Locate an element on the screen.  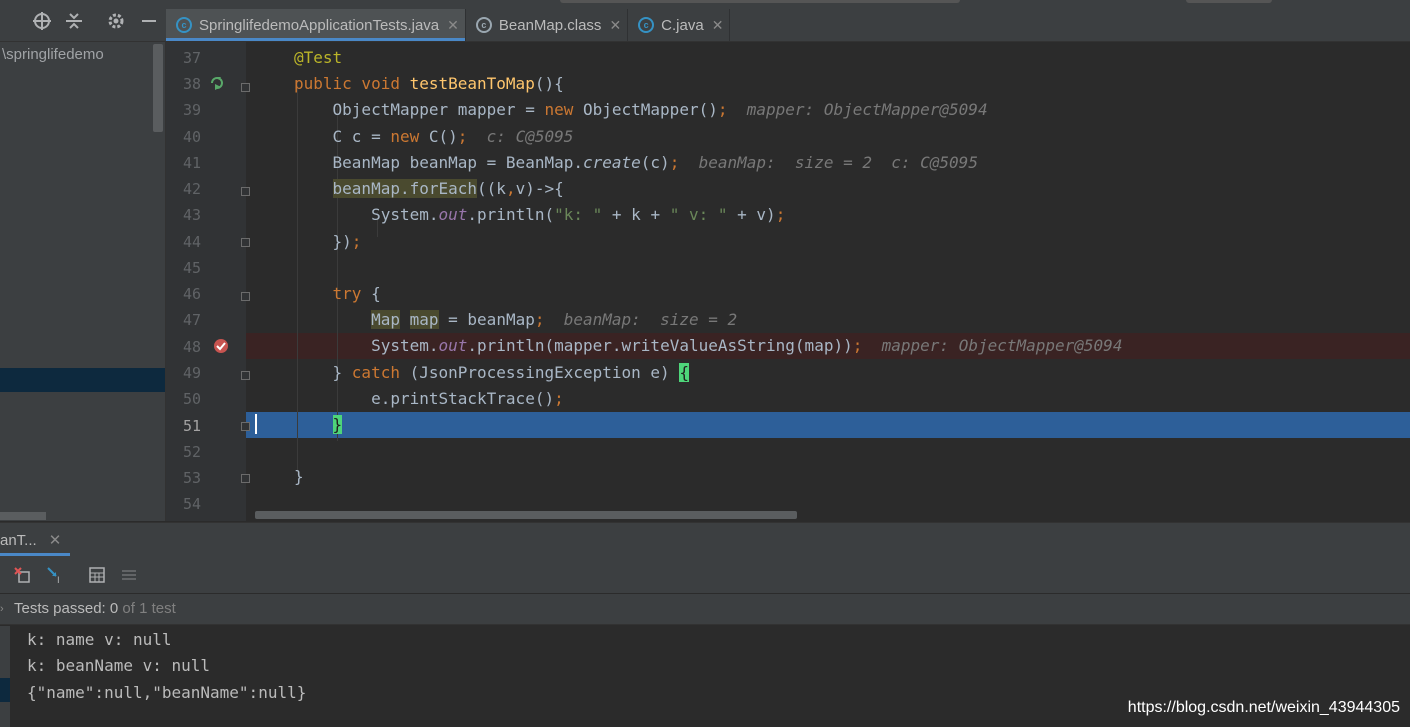
status-suffix: of 1 test is located at coordinates (147, 608).